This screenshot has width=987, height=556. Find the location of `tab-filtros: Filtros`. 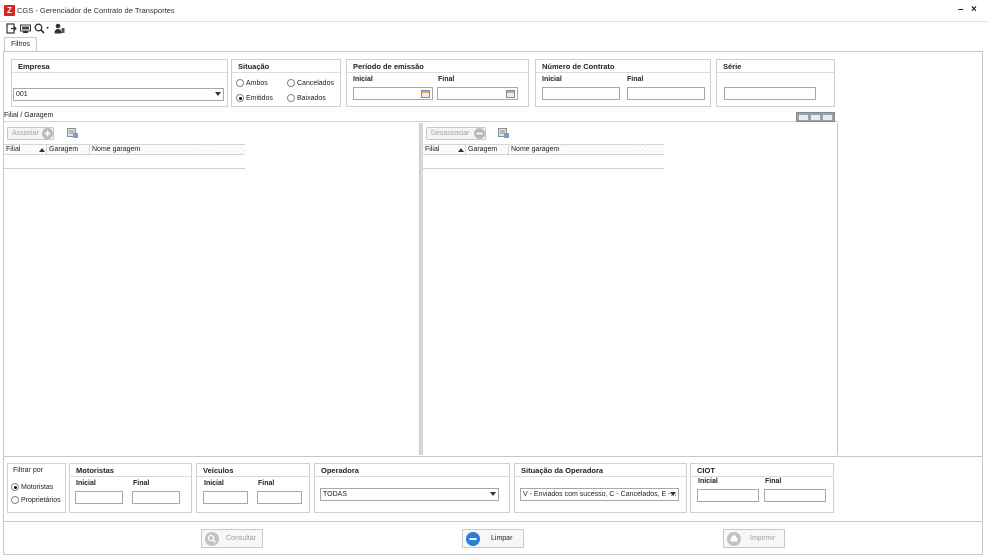

tab-filtros: Filtros is located at coordinates (21, 44).